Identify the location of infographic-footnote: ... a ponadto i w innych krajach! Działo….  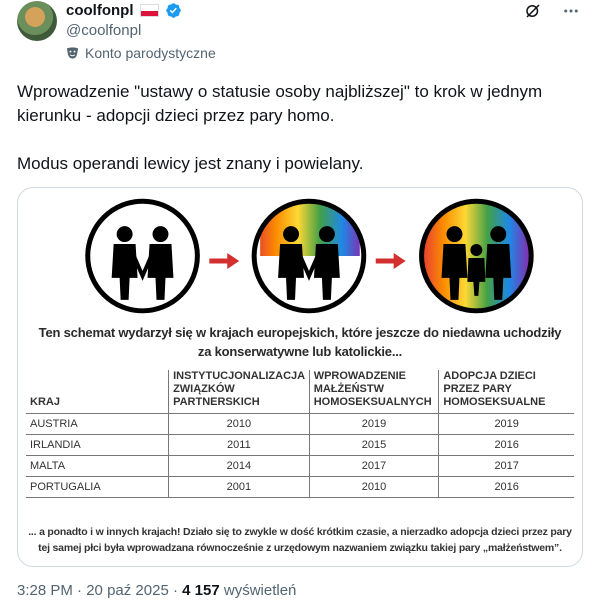
(300, 540).